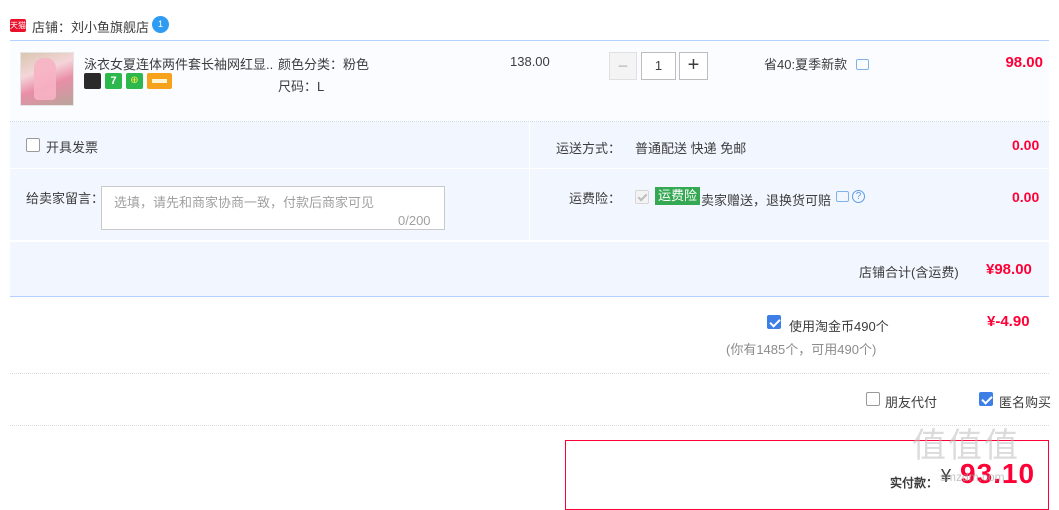 This screenshot has width=1059, height=510. What do you see at coordinates (801, 349) in the screenshot?
I see `coins-balance-note: (你有1485个，可用490个)` at bounding box center [801, 349].